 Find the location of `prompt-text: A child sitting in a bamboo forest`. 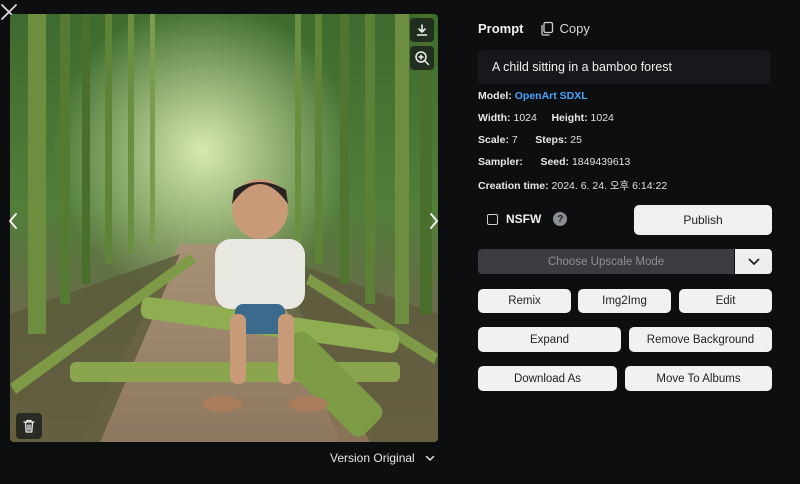

prompt-text: A child sitting in a bamboo forest is located at coordinates (582, 67).